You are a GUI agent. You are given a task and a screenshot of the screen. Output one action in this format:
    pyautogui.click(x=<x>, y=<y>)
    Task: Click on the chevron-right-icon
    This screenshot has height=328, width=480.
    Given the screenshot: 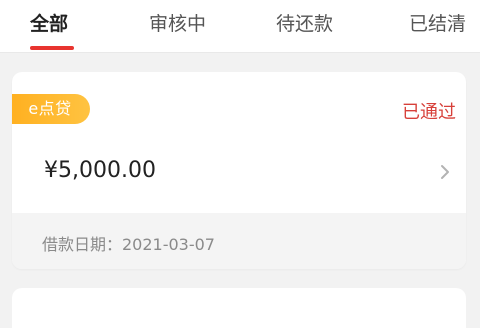 What is the action you would take?
    pyautogui.click(x=445, y=172)
    